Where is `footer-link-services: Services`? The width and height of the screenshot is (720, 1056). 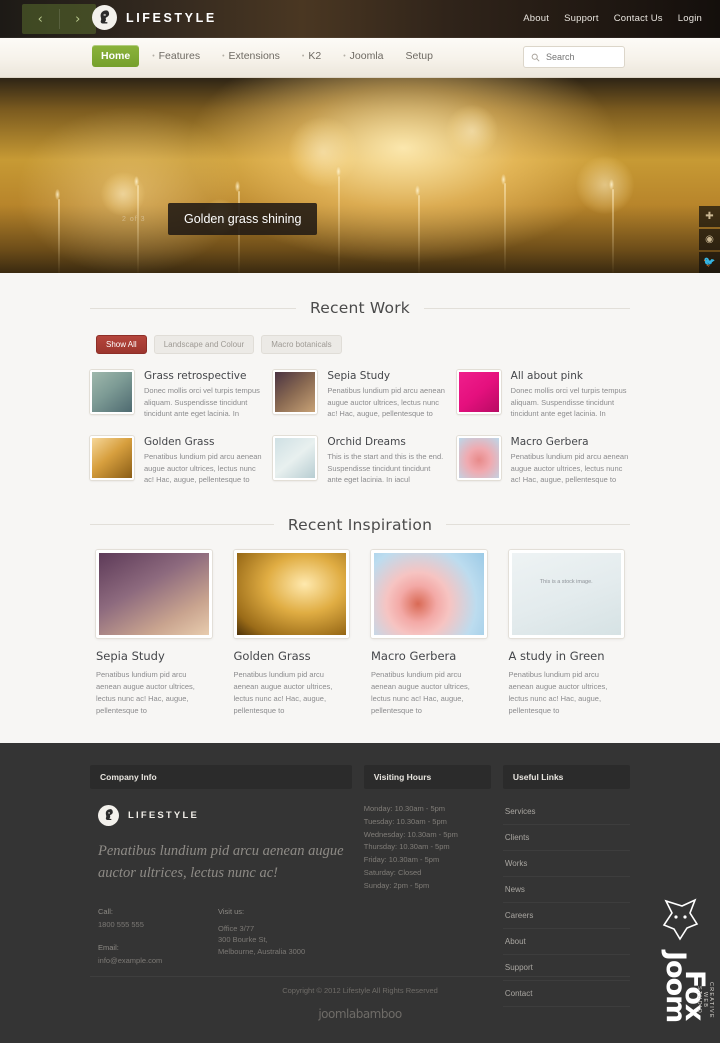
footer-link-services: Services is located at coordinates (566, 812).